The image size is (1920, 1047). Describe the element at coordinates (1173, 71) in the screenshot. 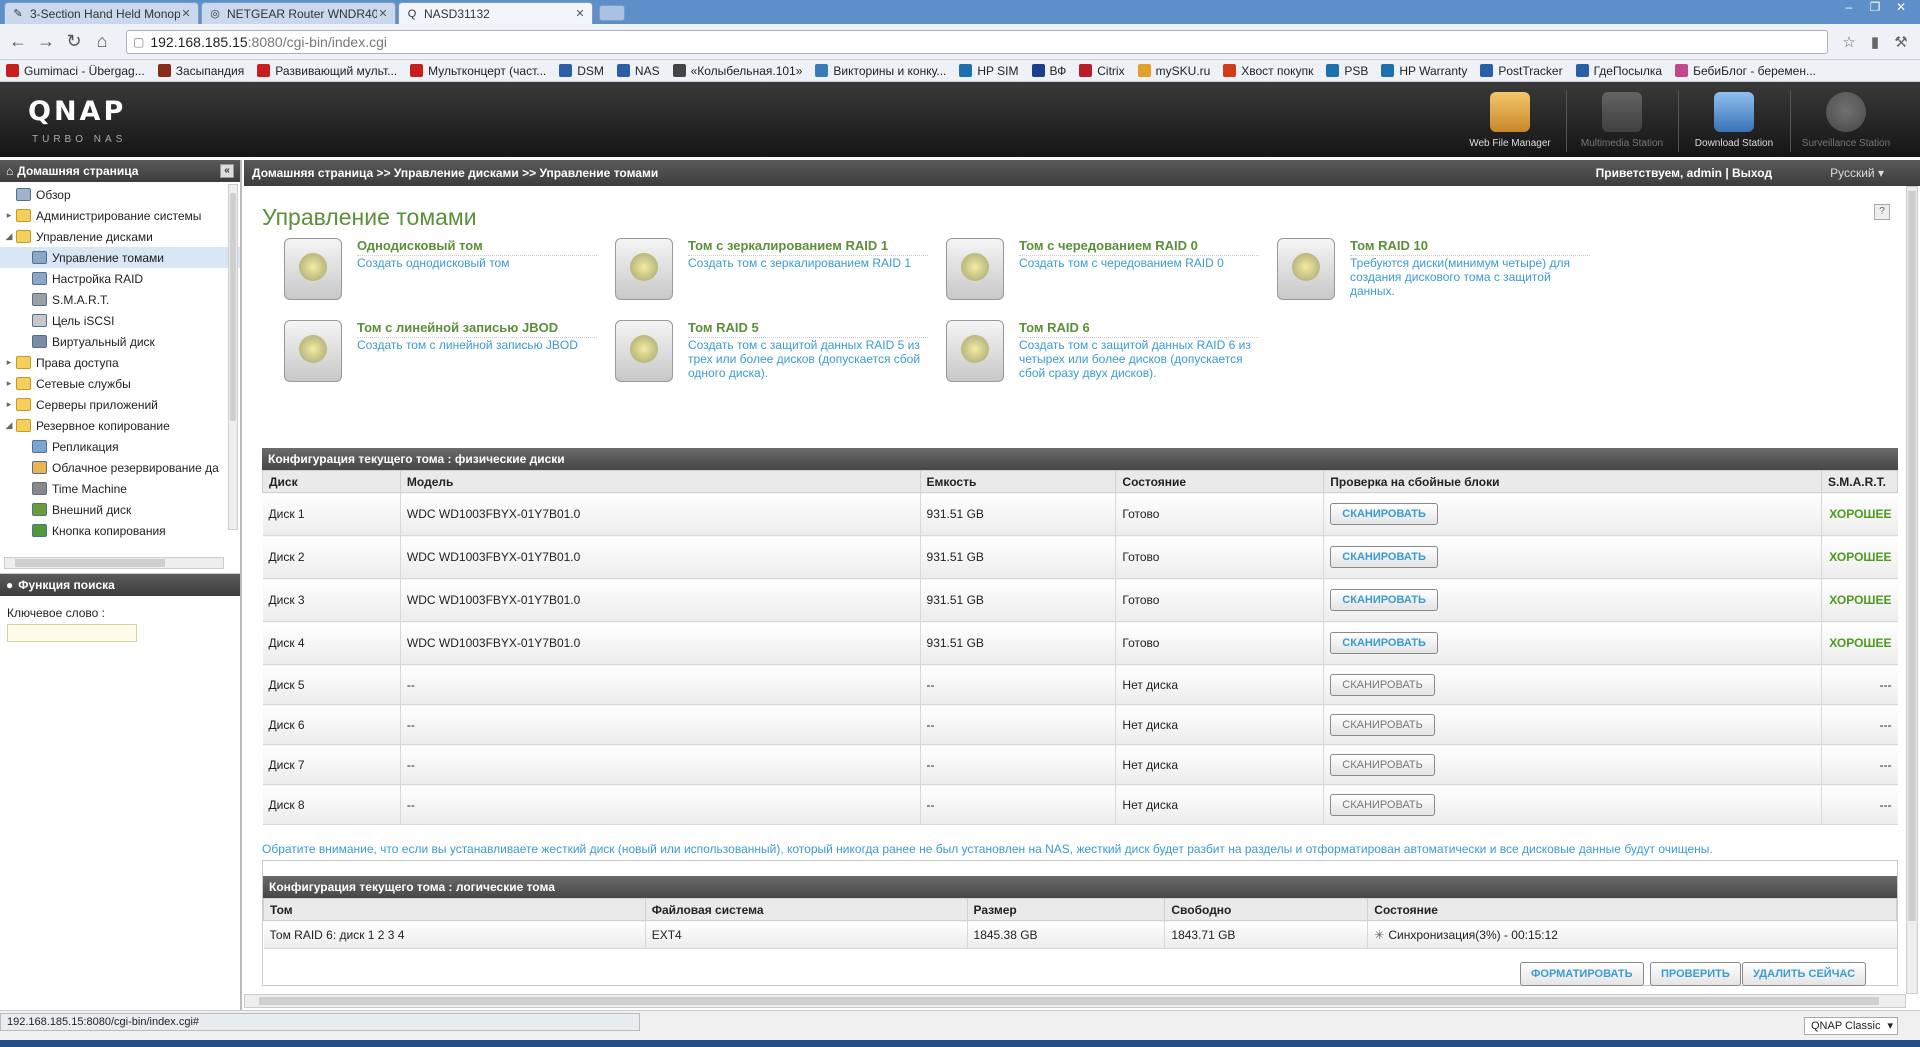

I see `bookmark-item: mySKU.ru` at that location.